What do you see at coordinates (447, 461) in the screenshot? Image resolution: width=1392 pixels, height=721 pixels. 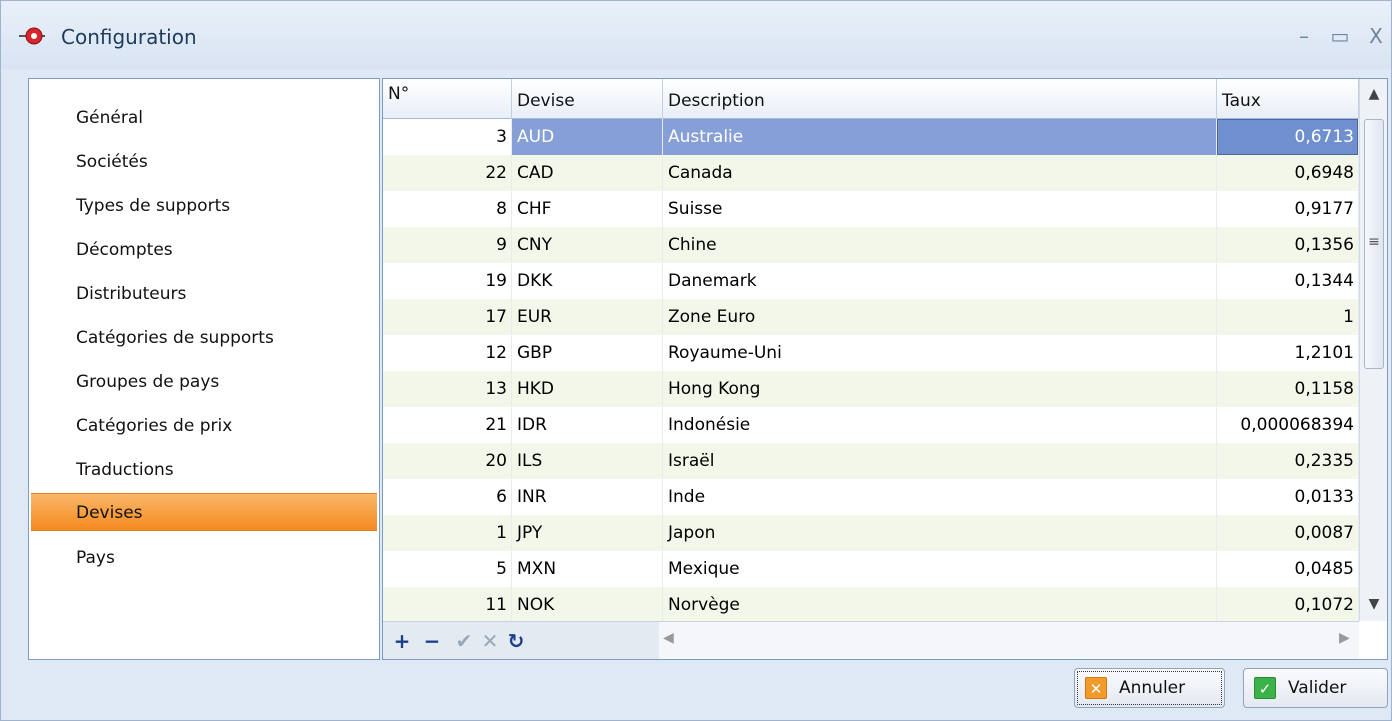 I see `cell-num: 20` at bounding box center [447, 461].